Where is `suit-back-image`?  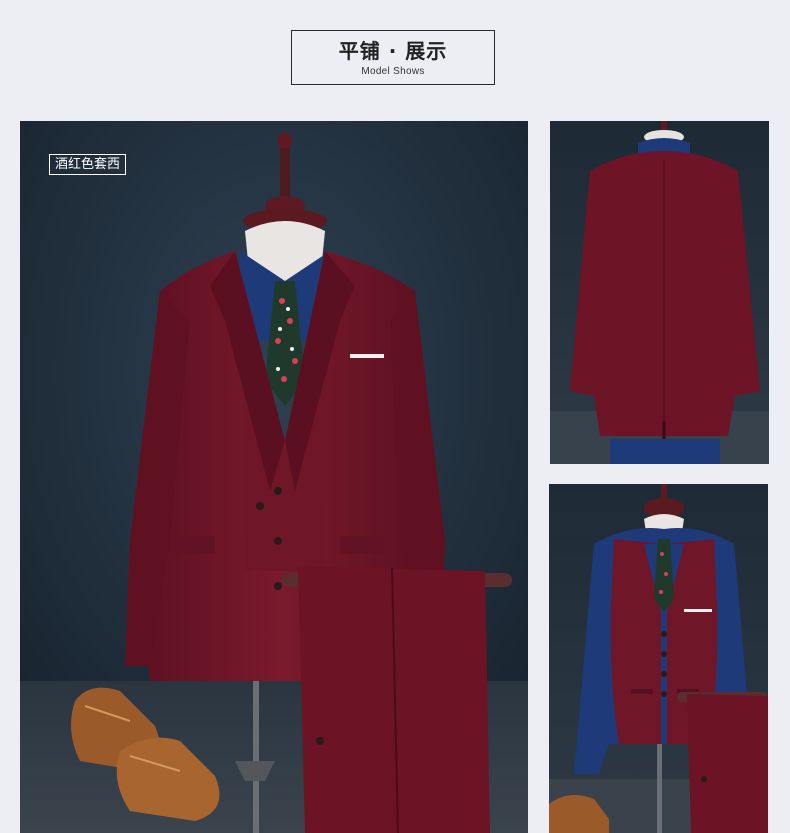
suit-back-image is located at coordinates (659, 292).